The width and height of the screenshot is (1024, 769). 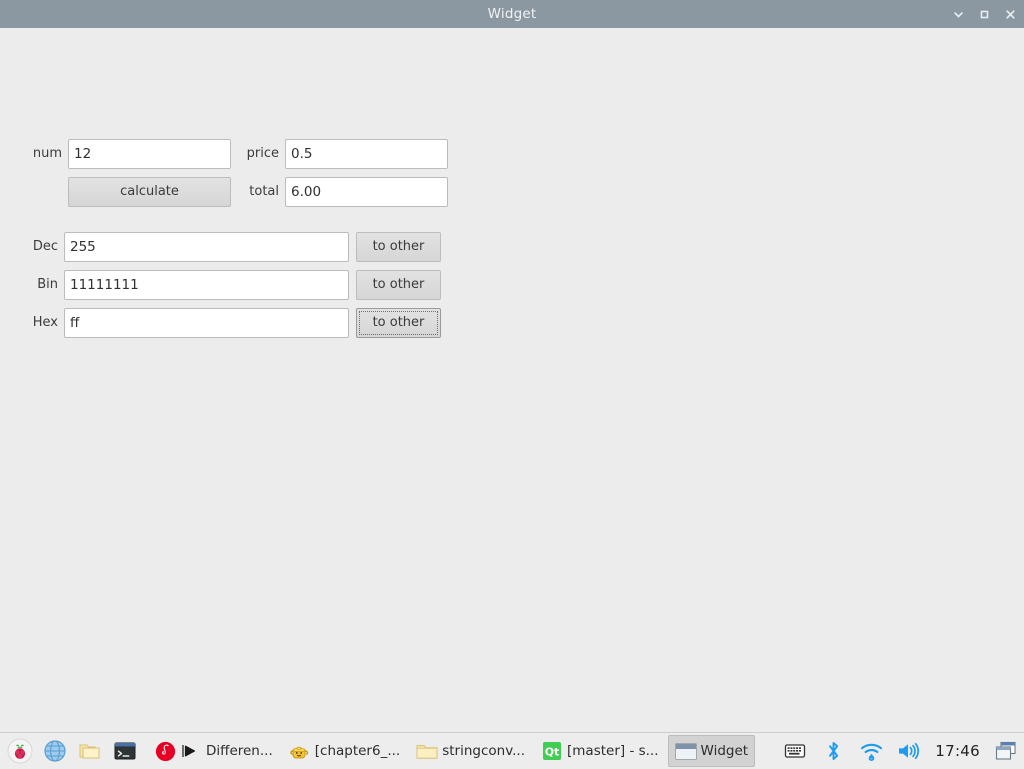 What do you see at coordinates (427, 751) in the screenshot?
I see `folder-icon` at bounding box center [427, 751].